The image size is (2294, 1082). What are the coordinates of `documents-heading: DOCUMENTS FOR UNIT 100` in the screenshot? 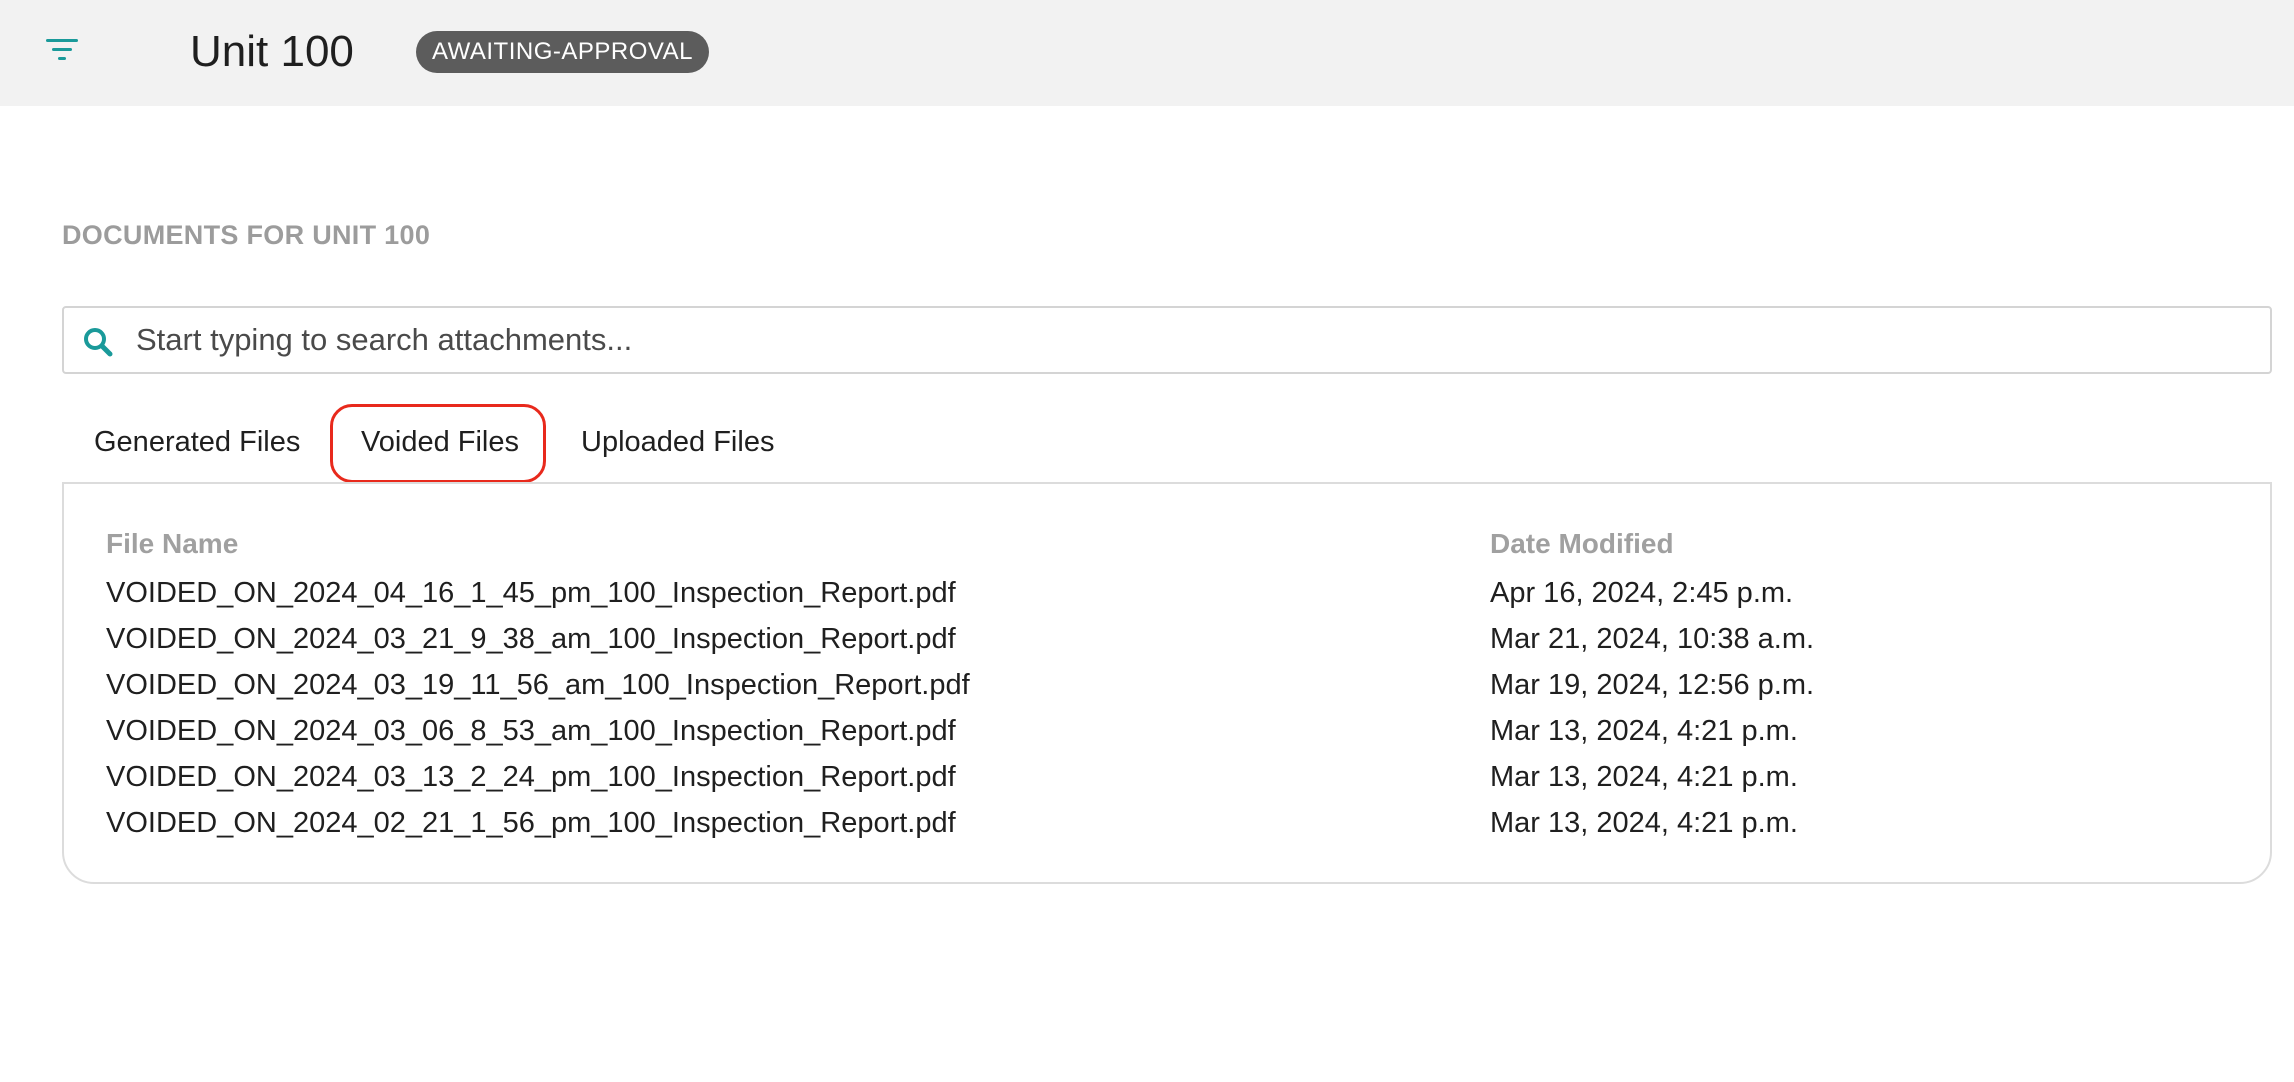 It's located at (246, 235).